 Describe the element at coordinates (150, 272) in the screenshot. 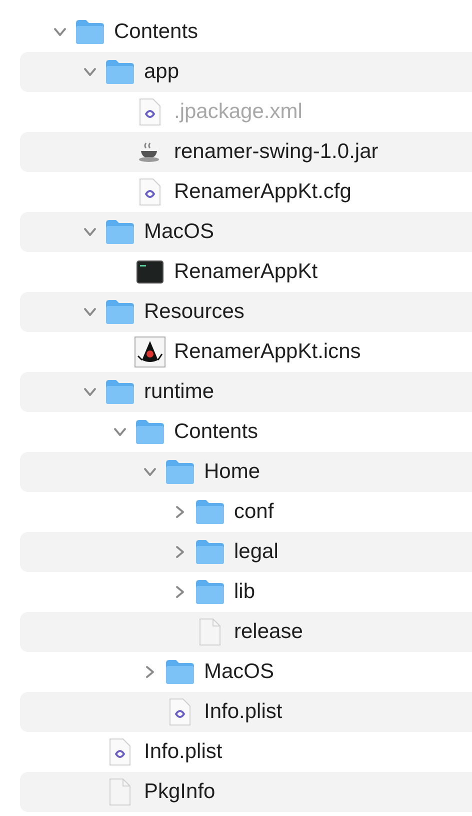

I see `terminal-icon` at that location.